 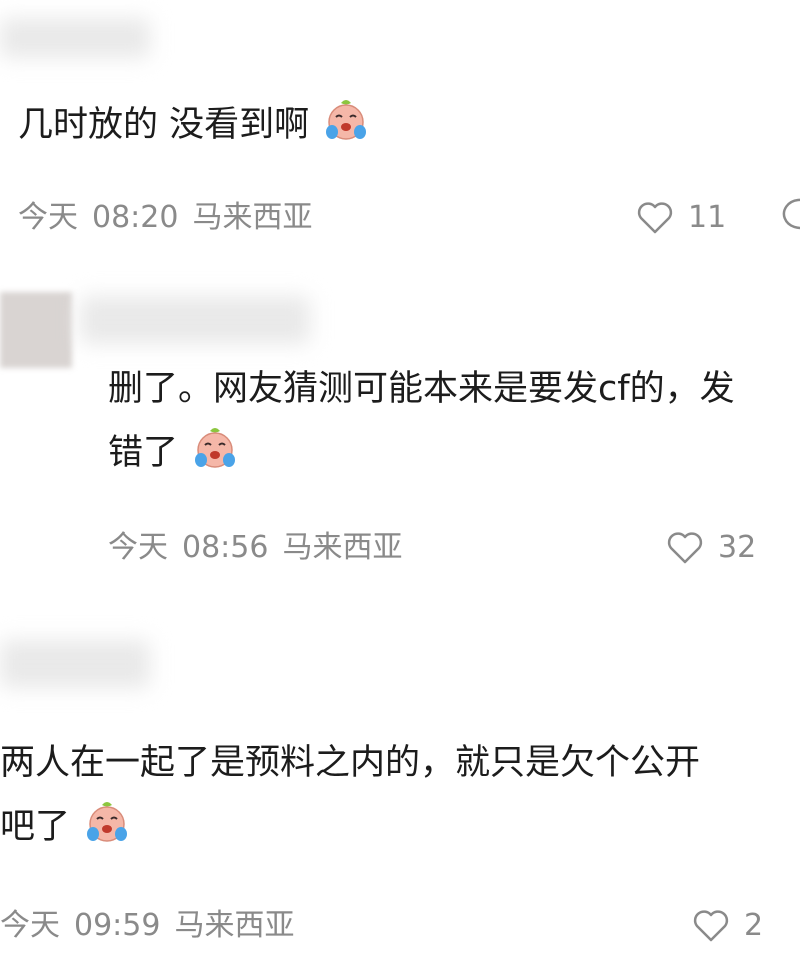 What do you see at coordinates (350, 763) in the screenshot?
I see `comment-text-line-1: 两人在一起了是预料之内的，就只是欠个公开` at bounding box center [350, 763].